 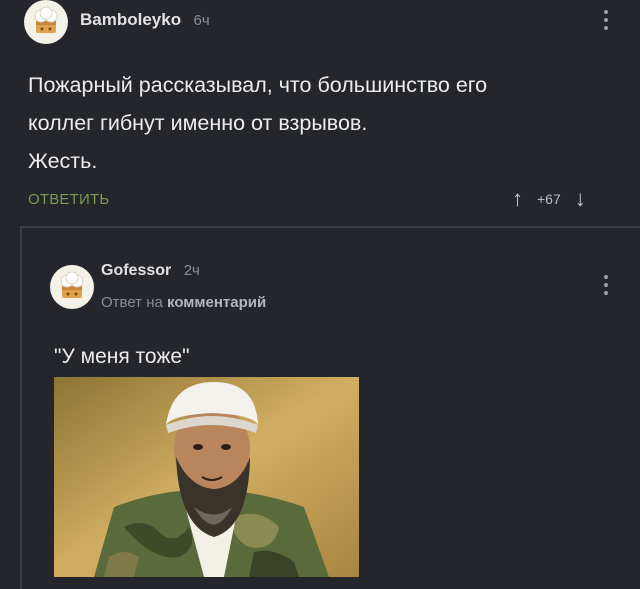 I want to click on comment-header: Bamboleyko 6ч, so click(x=145, y=20).